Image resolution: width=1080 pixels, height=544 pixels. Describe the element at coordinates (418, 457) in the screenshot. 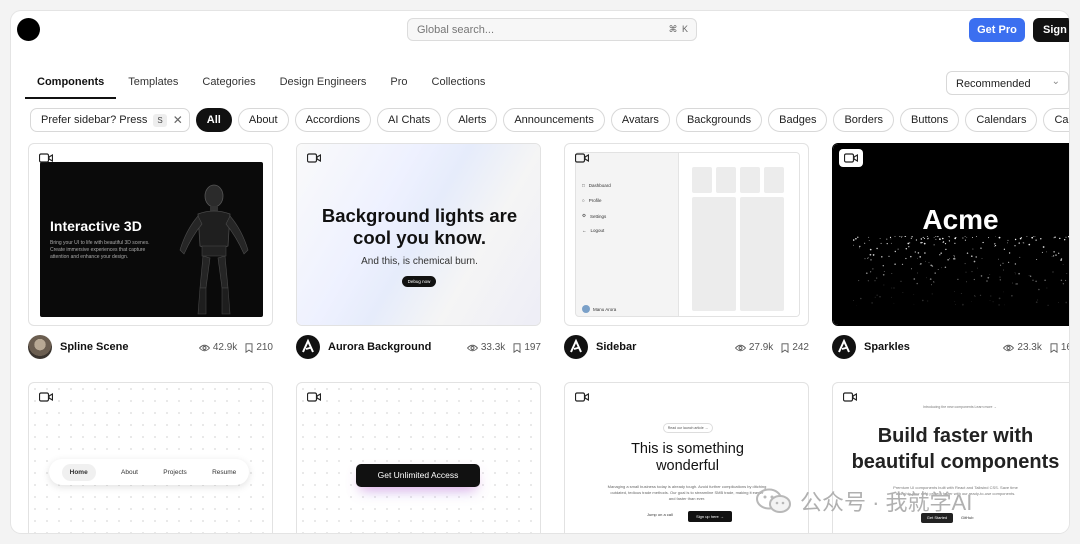

I see `component-card-unlimited-access-button: Get Unlimited Access` at that location.